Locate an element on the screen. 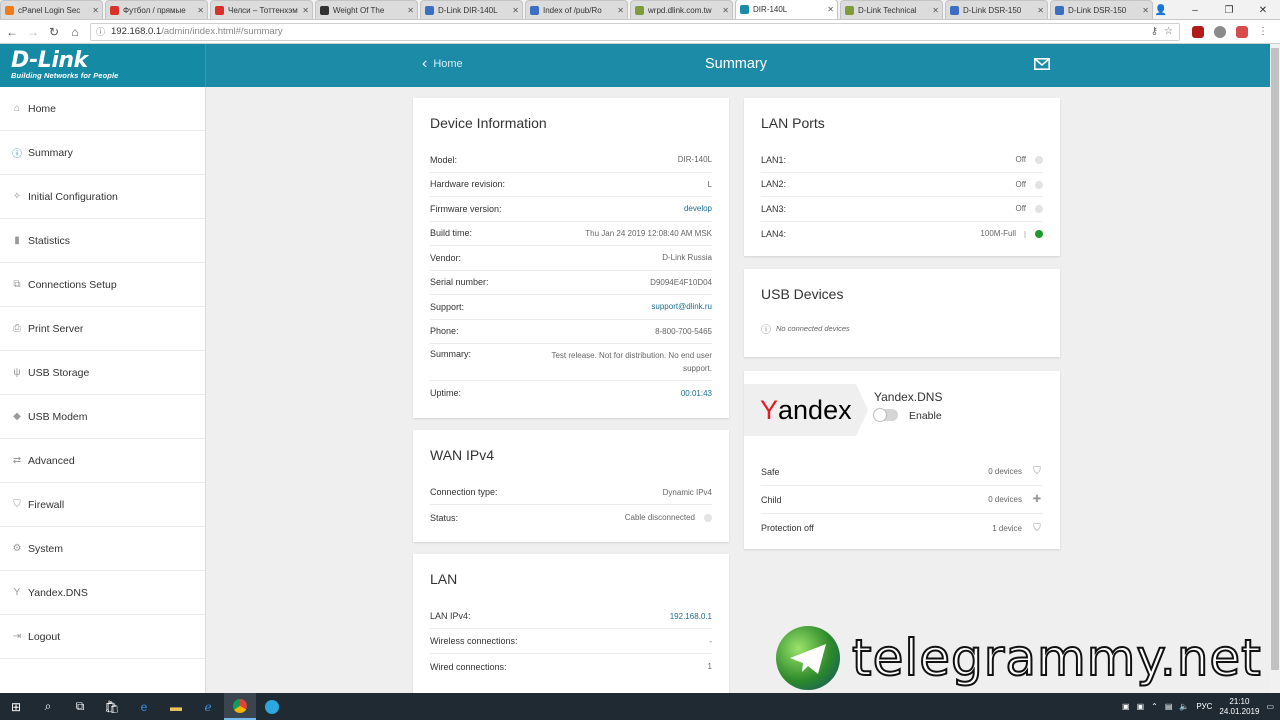 This screenshot has width=1280, height=720. dlink-logo: D-Link Building Networks for People is located at coordinates (103, 65).